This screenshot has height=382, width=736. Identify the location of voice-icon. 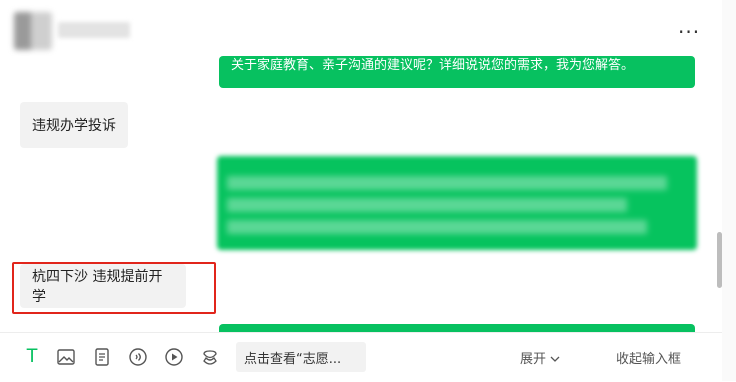
(138, 357).